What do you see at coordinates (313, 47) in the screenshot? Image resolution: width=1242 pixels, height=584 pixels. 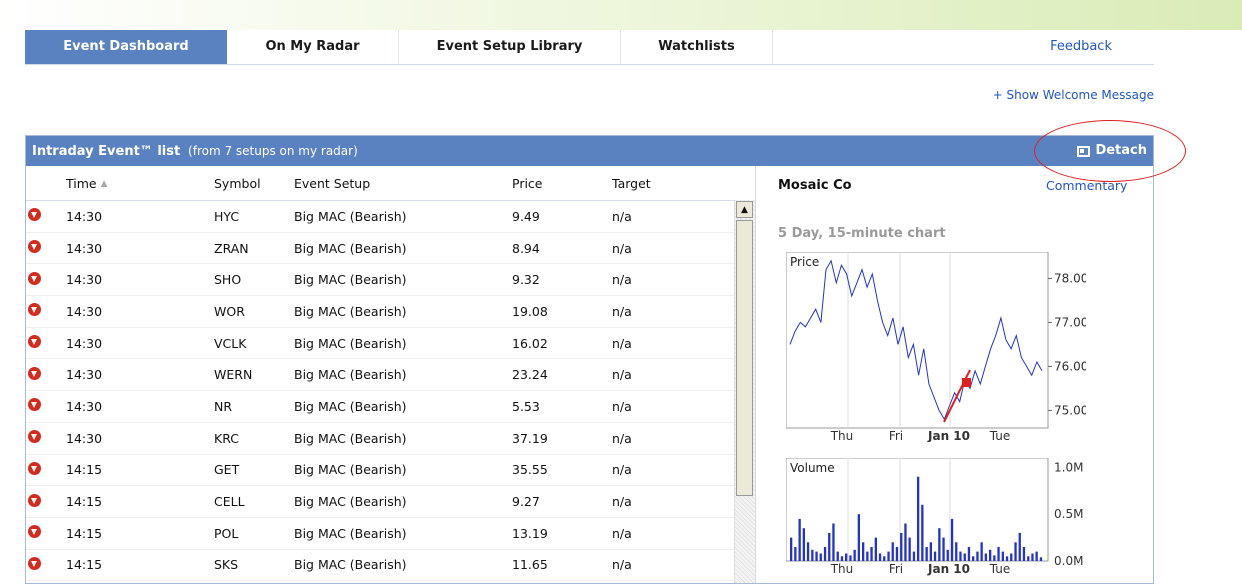 I see `tab-on-my-radar: On My Radar` at bounding box center [313, 47].